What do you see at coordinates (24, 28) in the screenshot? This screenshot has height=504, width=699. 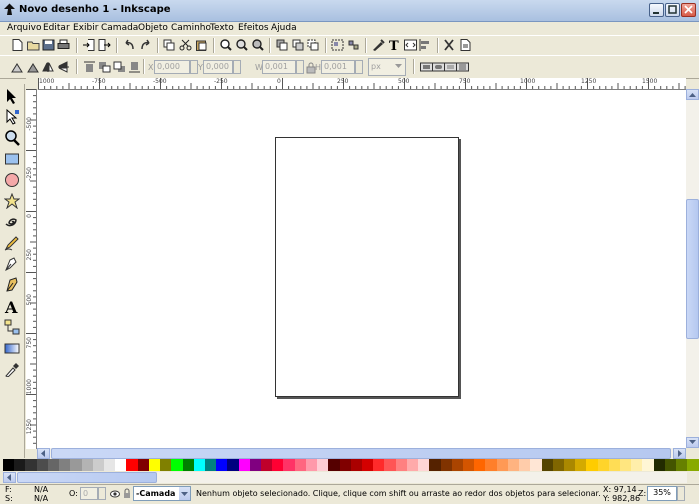 I see `menu-arquivo: Arquivo` at bounding box center [24, 28].